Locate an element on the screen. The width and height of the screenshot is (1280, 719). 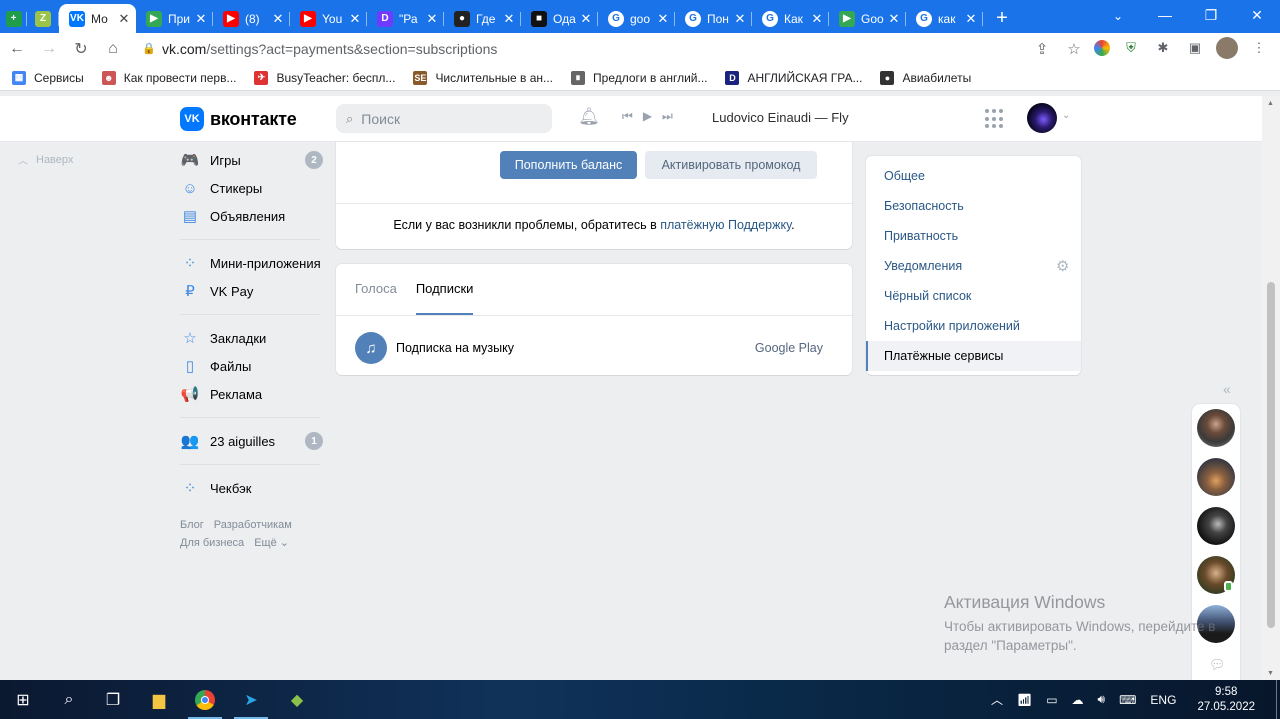
keyboard-icon: ⌨ is located at coordinates (1127, 700).